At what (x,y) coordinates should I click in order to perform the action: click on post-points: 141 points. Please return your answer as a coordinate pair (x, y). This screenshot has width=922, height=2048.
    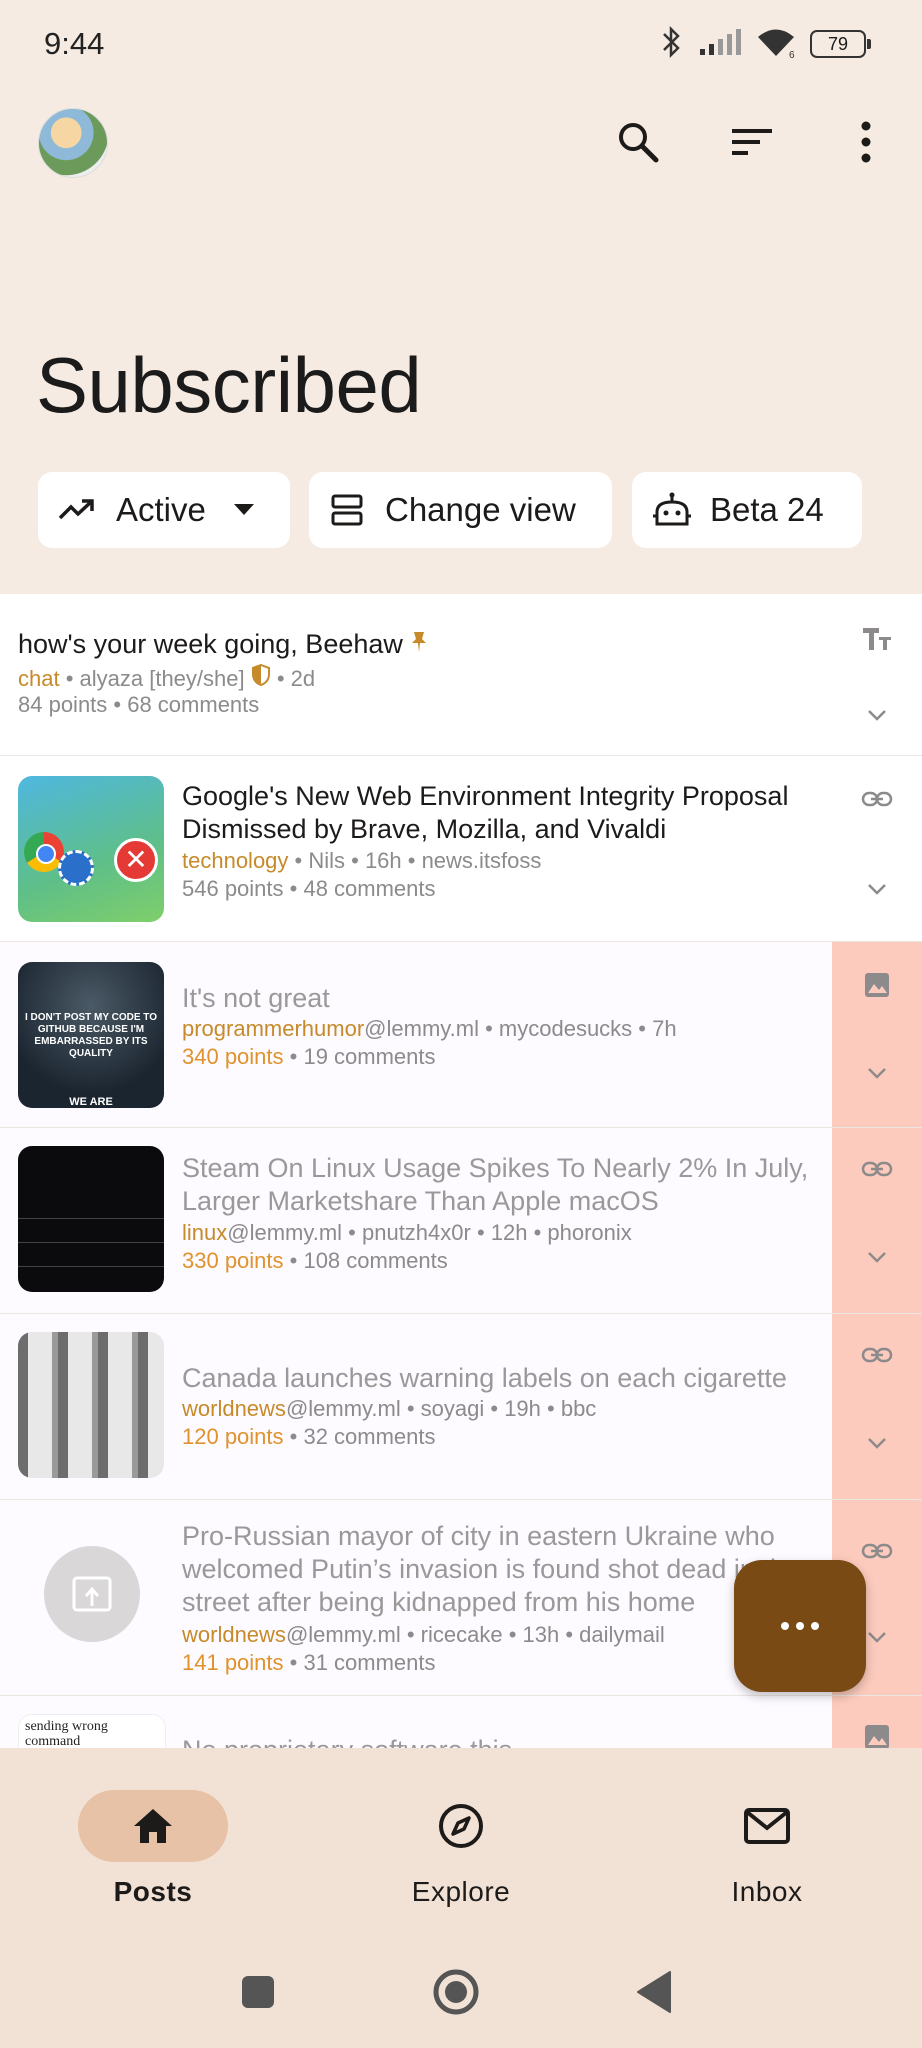
    Looking at the image, I should click on (233, 1662).